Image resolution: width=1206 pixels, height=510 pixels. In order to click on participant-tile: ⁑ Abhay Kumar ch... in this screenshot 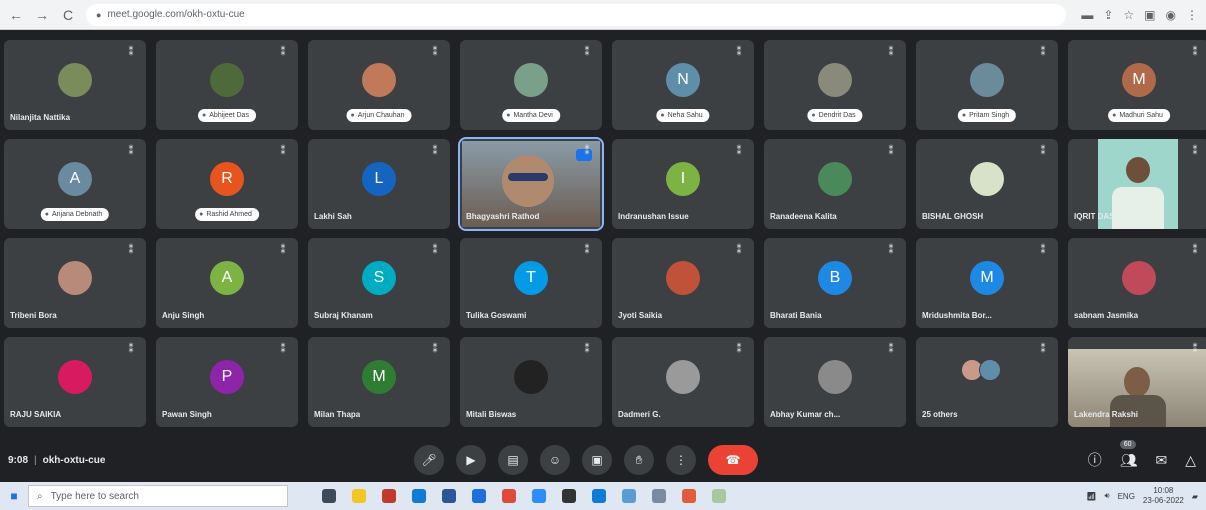, I will do `click(835, 382)`.